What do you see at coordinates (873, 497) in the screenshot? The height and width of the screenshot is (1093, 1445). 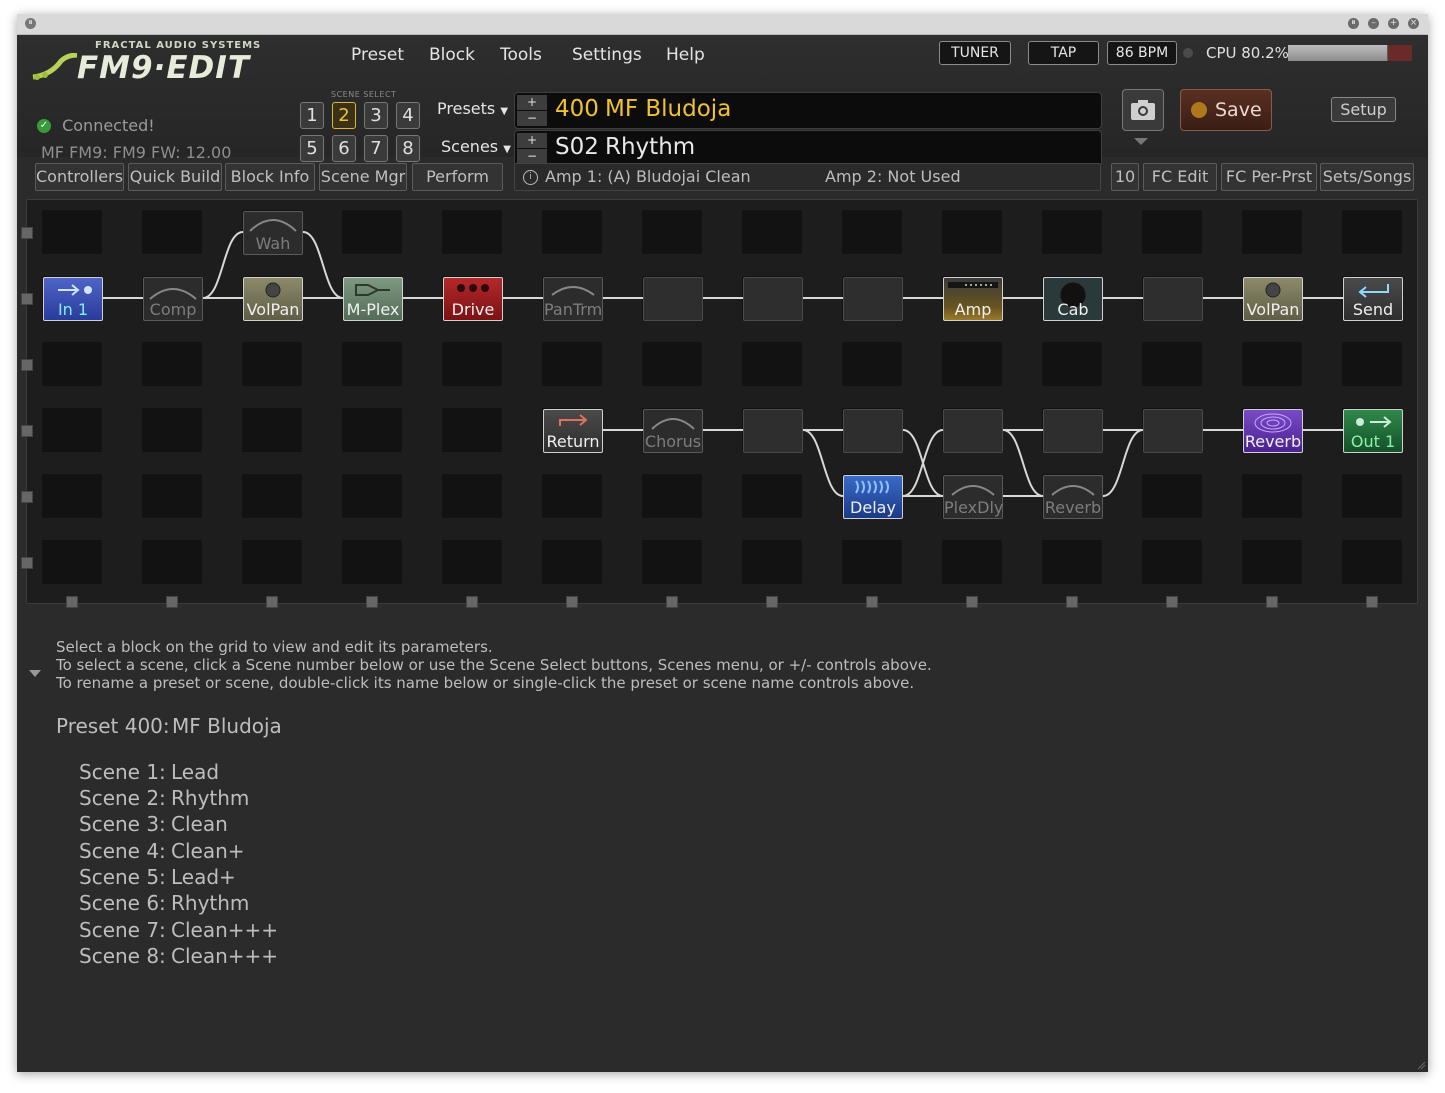 I see `block-delay: Delay` at bounding box center [873, 497].